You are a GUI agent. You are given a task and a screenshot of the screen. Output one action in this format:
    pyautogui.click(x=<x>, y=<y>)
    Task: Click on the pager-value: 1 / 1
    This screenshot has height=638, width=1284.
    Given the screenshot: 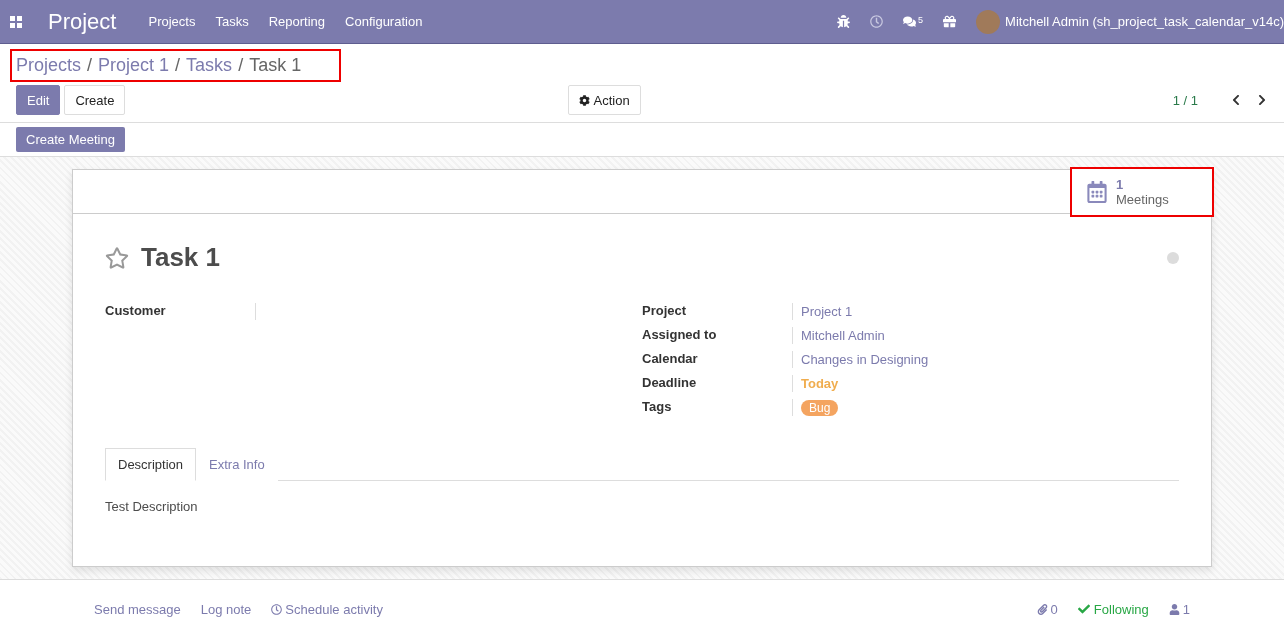 What is the action you would take?
    pyautogui.click(x=1185, y=100)
    